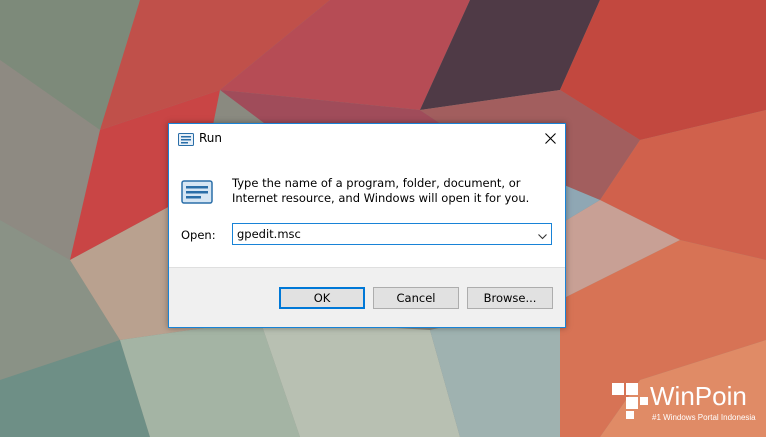  Describe the element at coordinates (704, 417) in the screenshot. I see `watermark-tagline: #1 Windows Portal Indonesia` at that location.